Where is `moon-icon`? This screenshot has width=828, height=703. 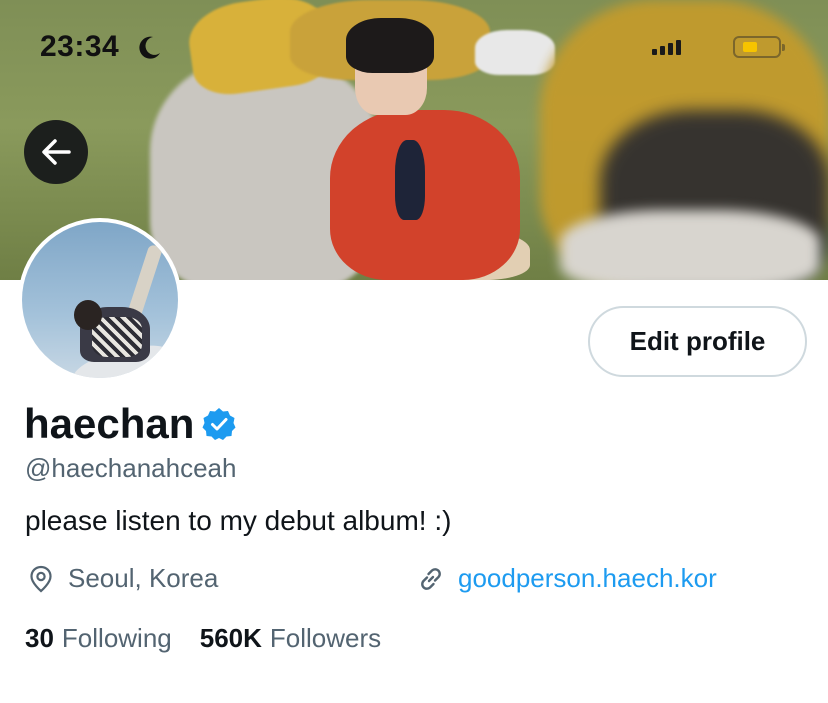 moon-icon is located at coordinates (149, 47).